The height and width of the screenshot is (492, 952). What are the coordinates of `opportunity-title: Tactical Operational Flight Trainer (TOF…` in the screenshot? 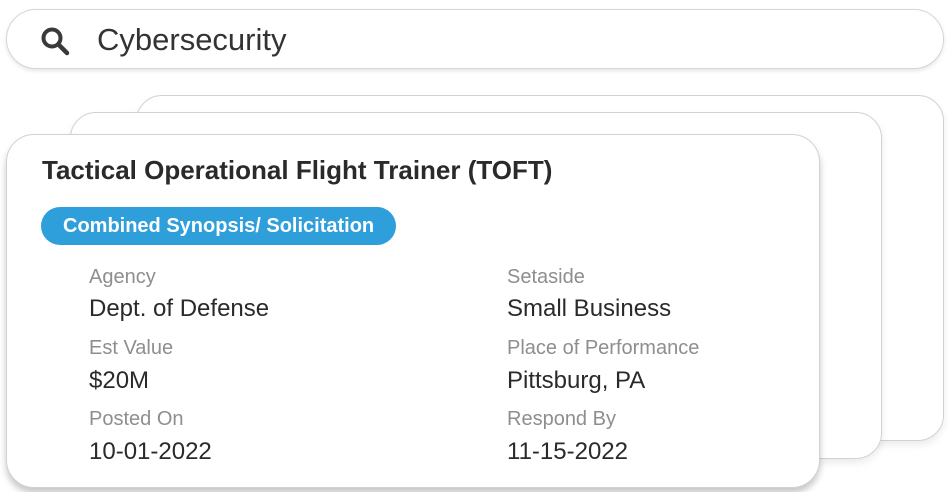 It's located at (297, 170).